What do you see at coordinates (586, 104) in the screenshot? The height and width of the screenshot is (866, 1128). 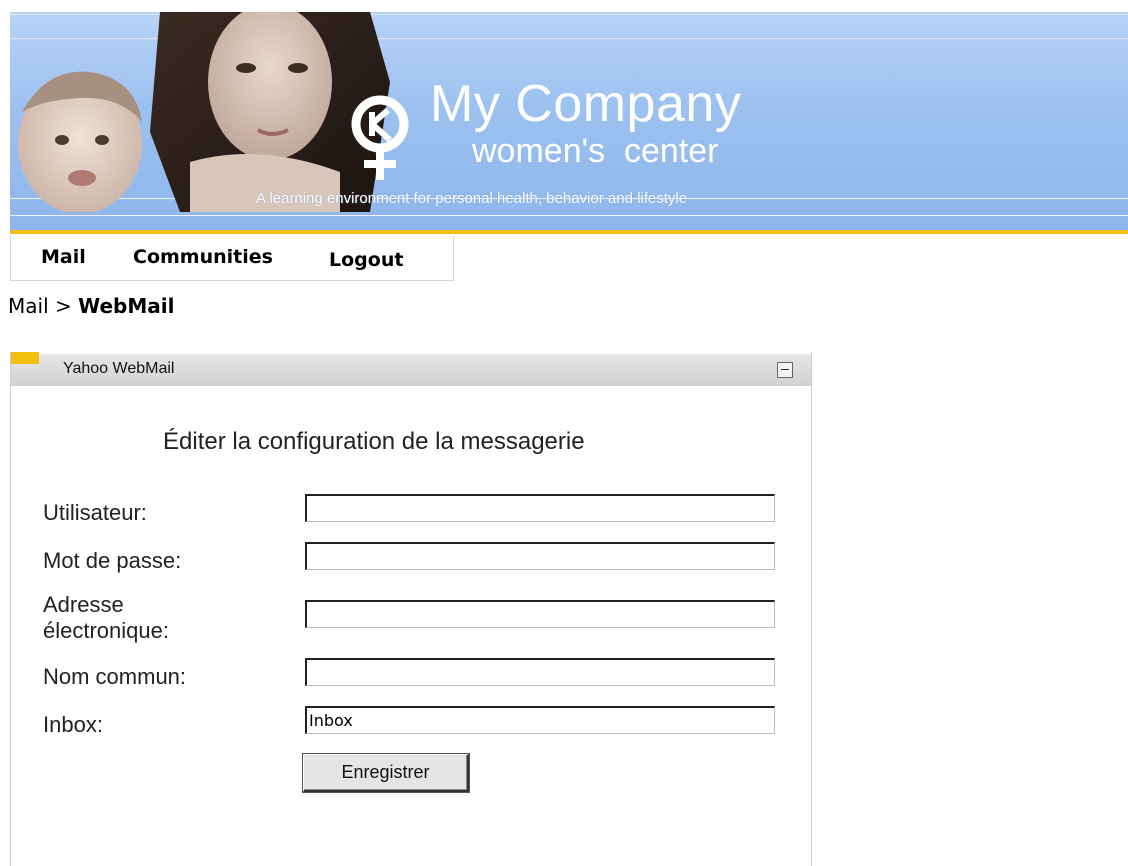 I see `brand-name: My Company` at bounding box center [586, 104].